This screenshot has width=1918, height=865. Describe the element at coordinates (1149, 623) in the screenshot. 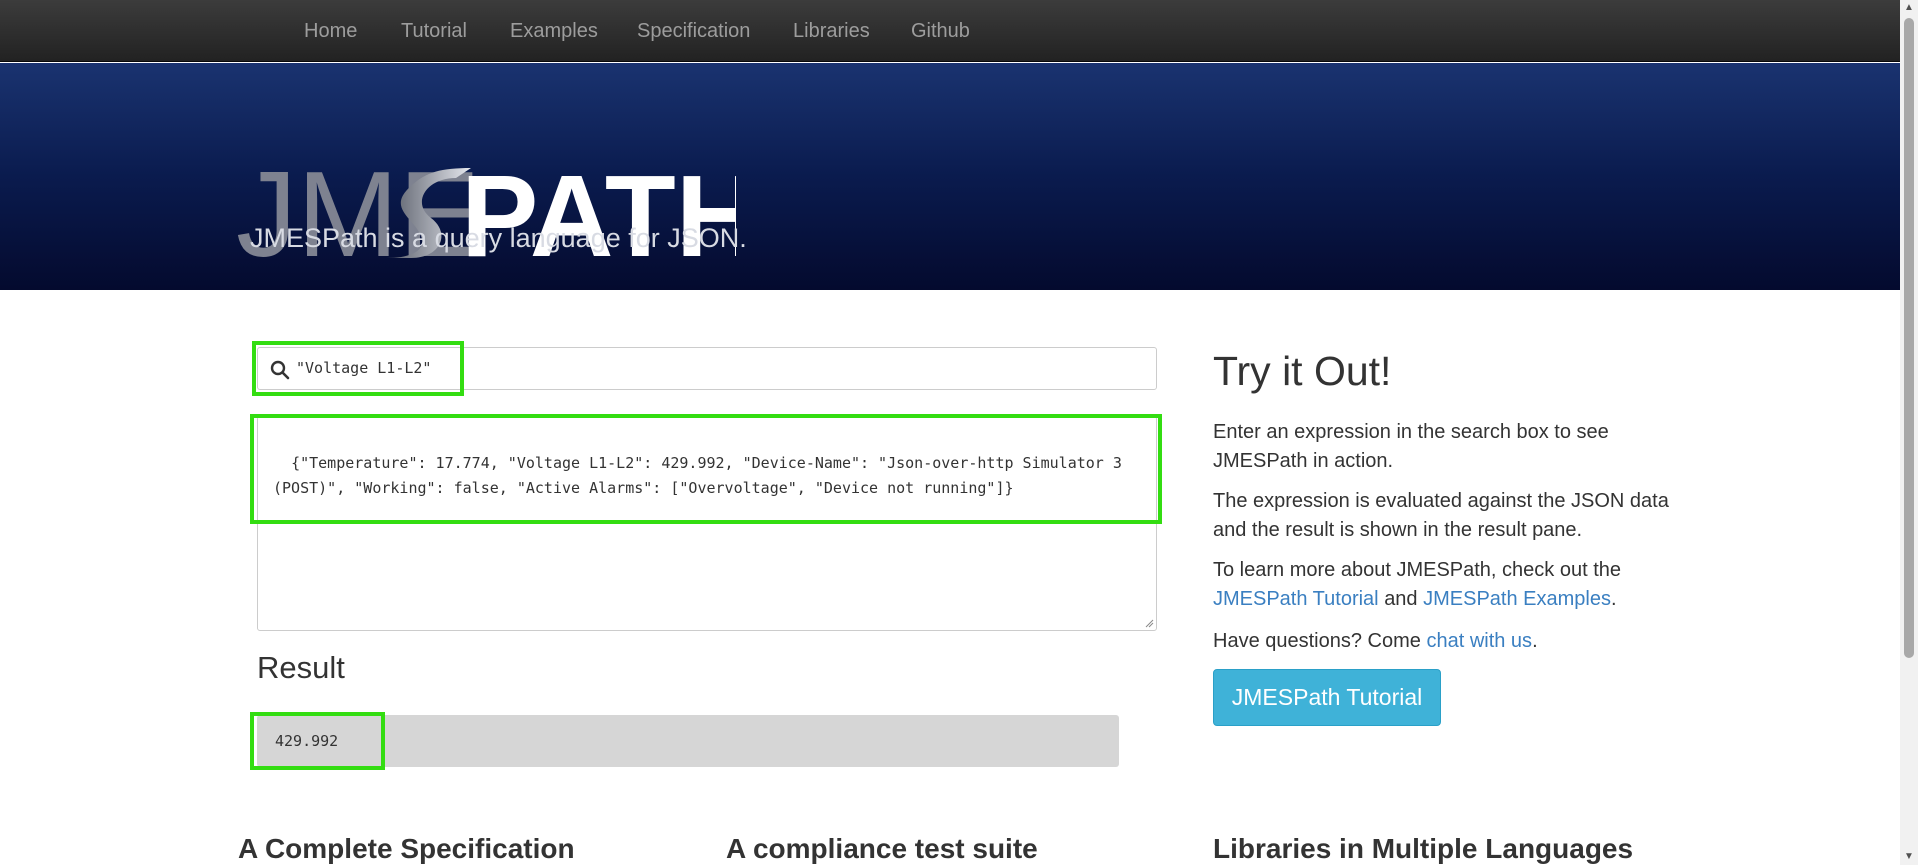

I see `resize-grip-icon` at that location.